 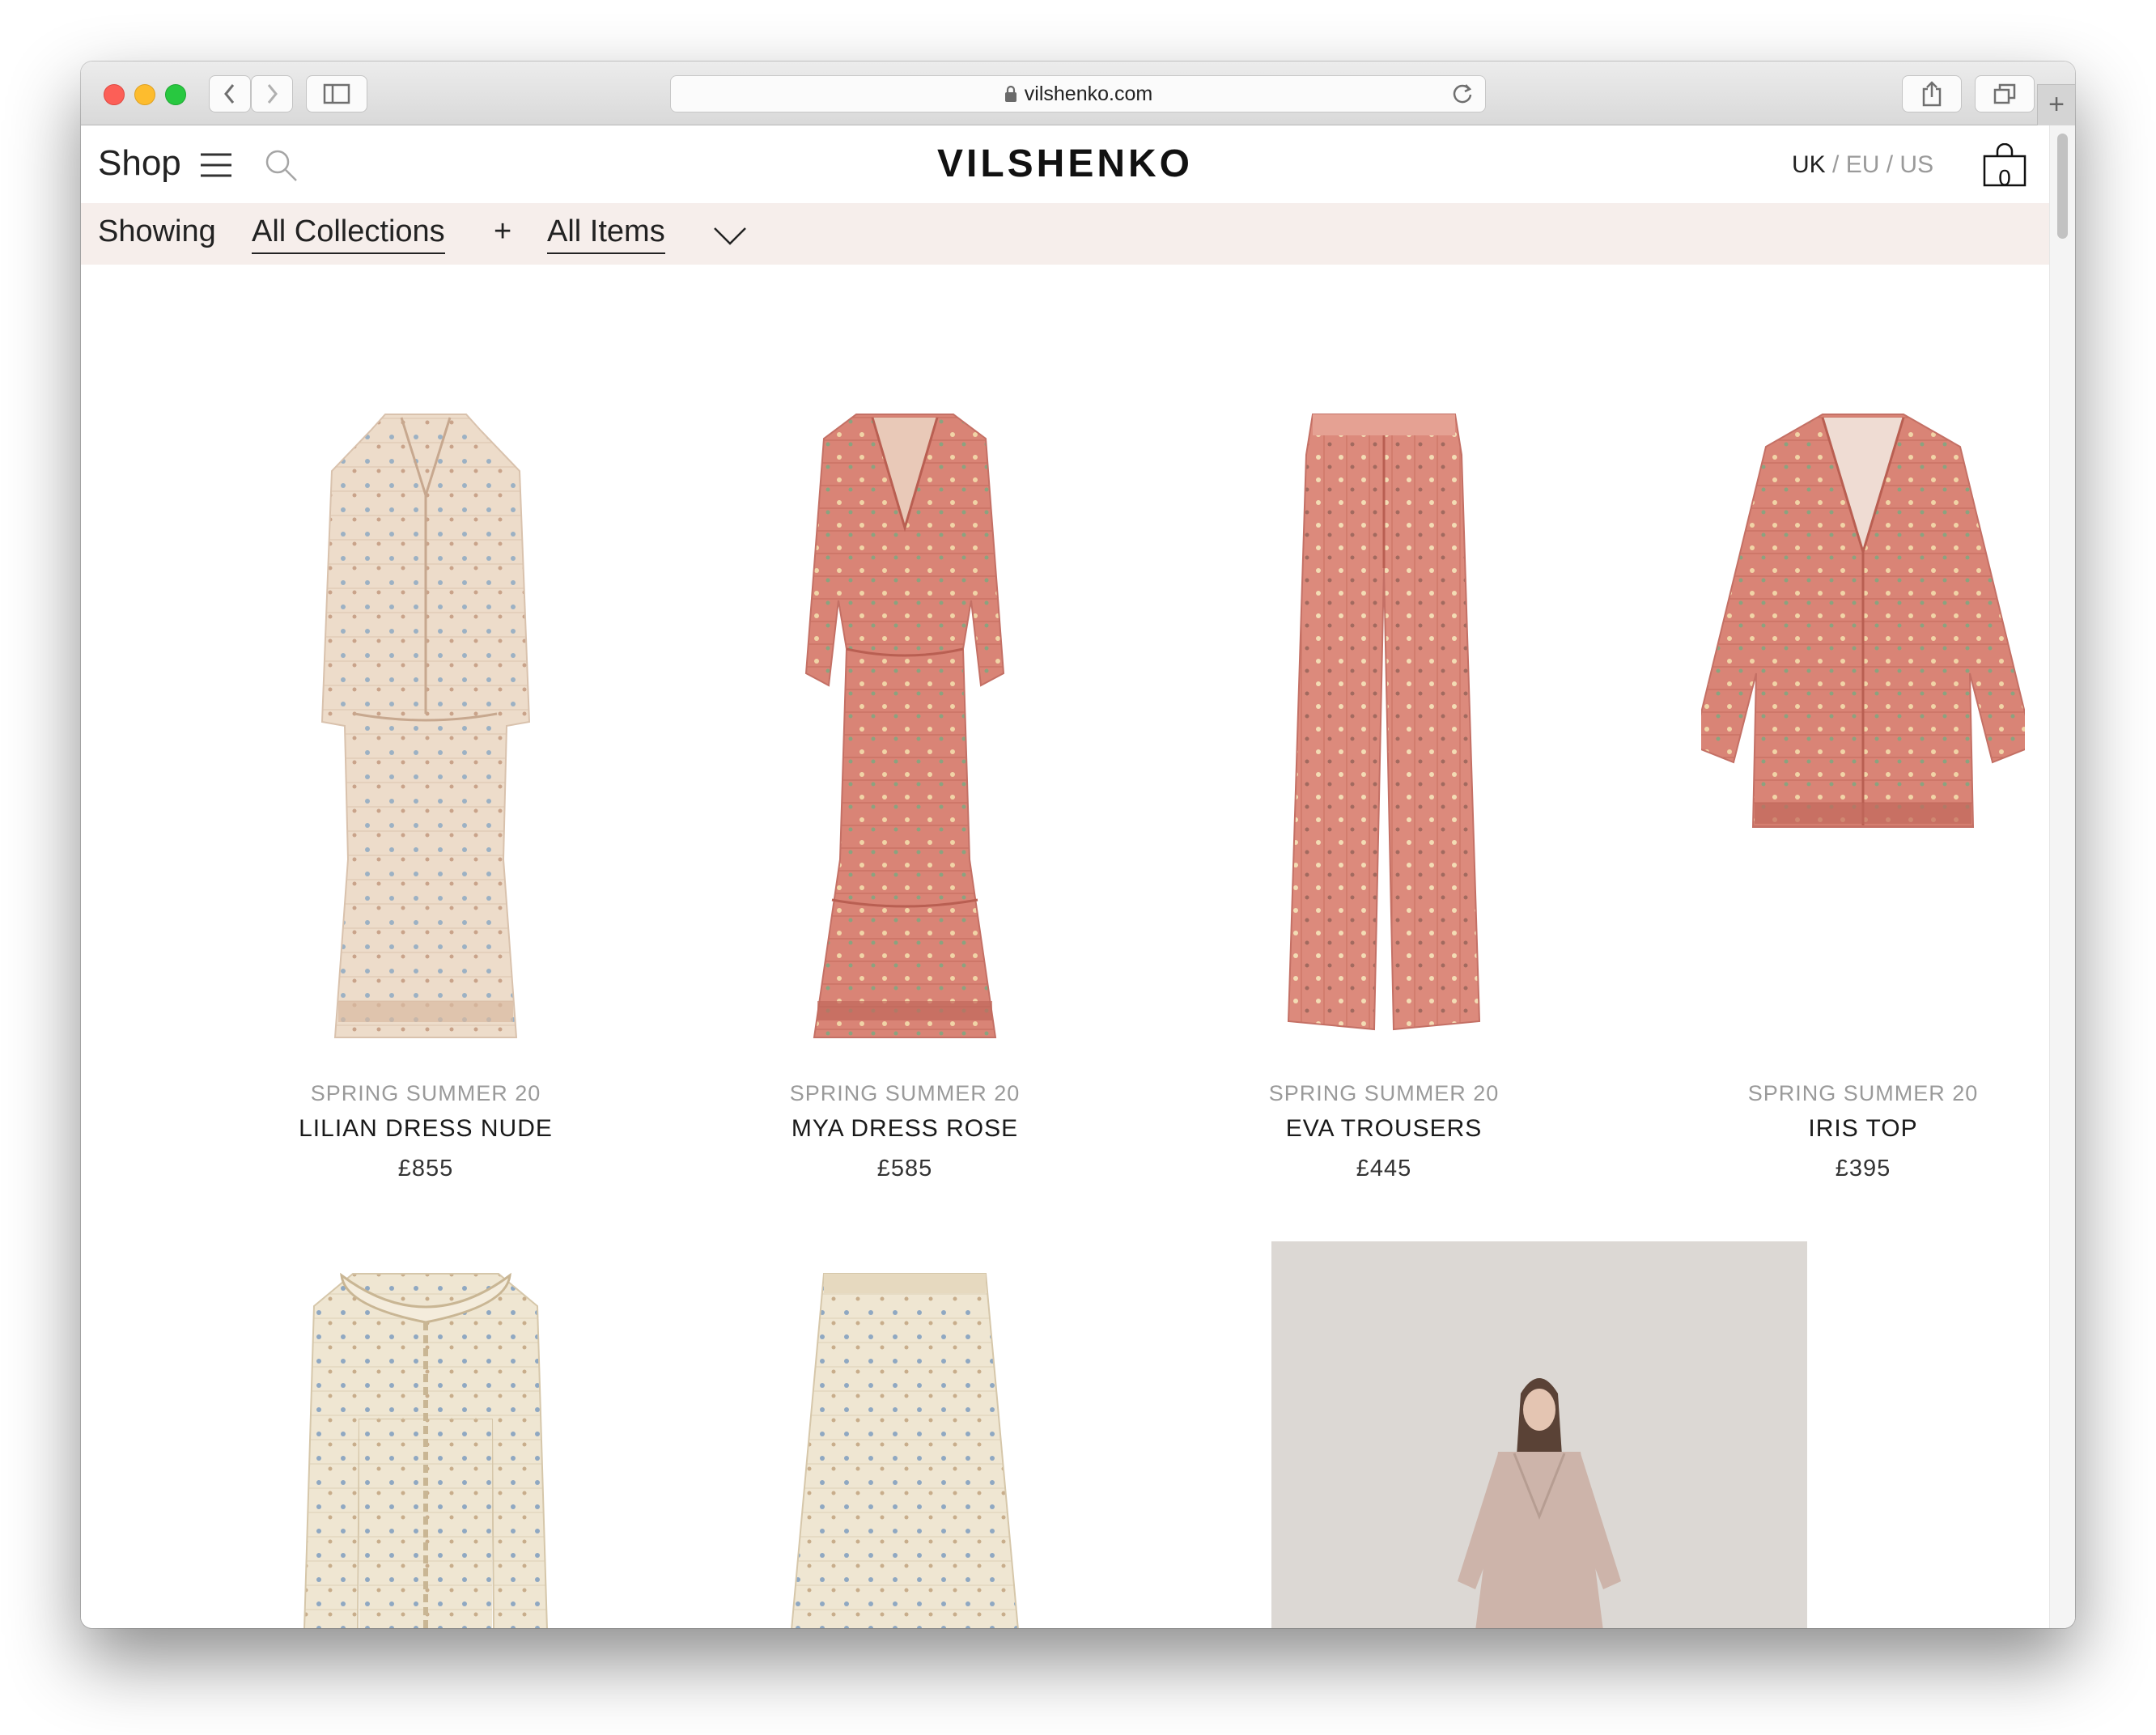 I want to click on model-photo, so click(x=1539, y=1434).